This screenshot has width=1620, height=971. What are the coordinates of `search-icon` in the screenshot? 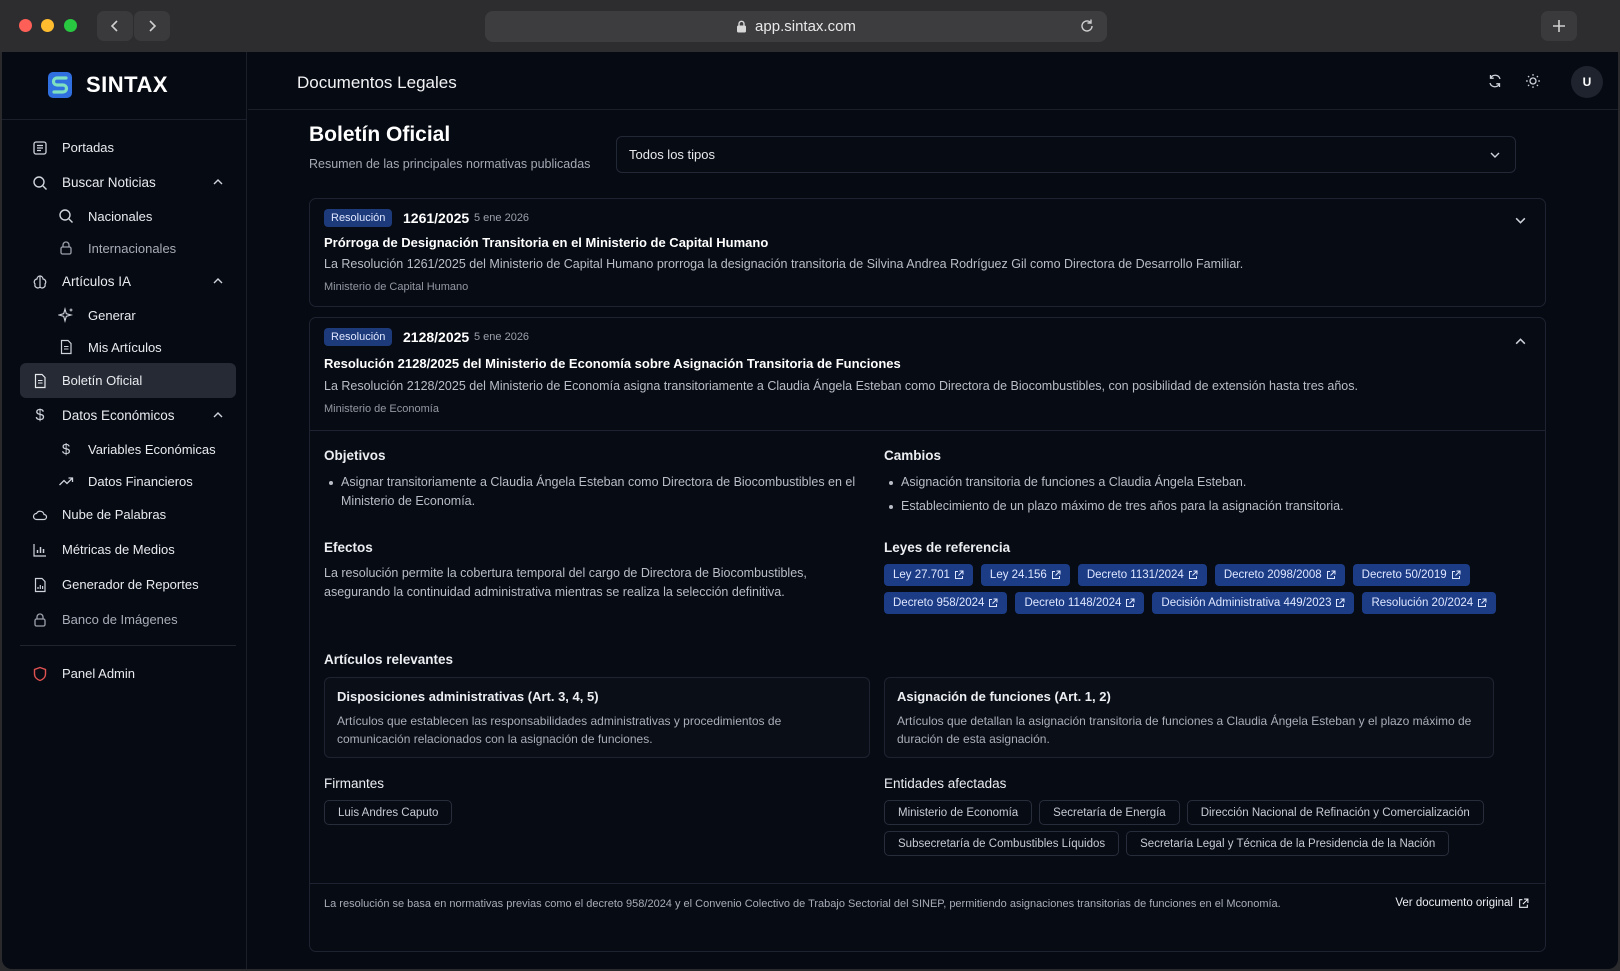 It's located at (40, 183).